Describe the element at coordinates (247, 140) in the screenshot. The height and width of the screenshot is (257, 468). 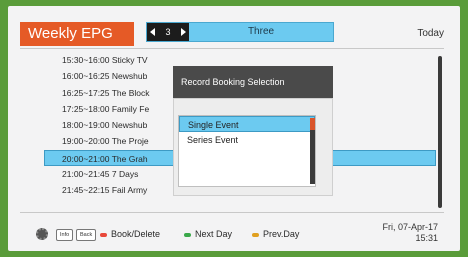
I see `option-series-event: Series Event` at that location.